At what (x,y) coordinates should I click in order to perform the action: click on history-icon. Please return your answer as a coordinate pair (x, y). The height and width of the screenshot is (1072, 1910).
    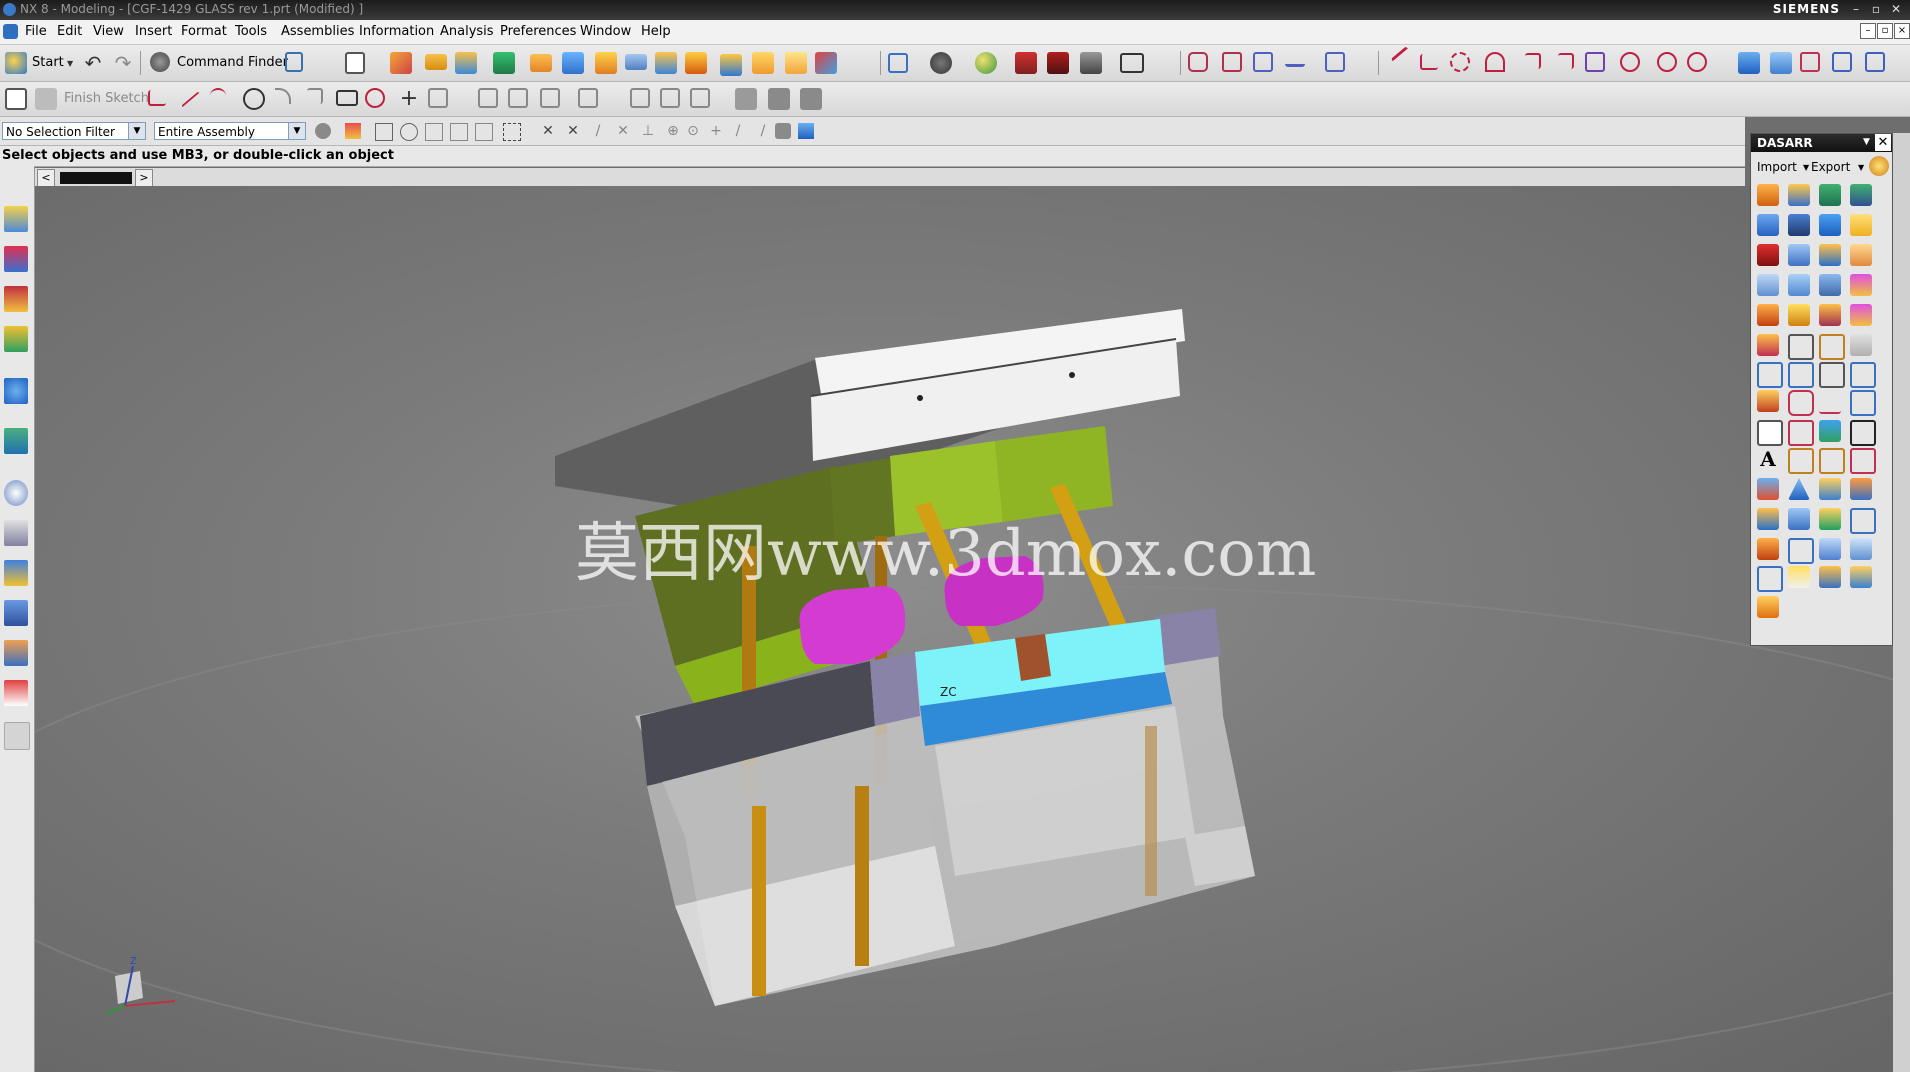
    Looking at the image, I should click on (16, 493).